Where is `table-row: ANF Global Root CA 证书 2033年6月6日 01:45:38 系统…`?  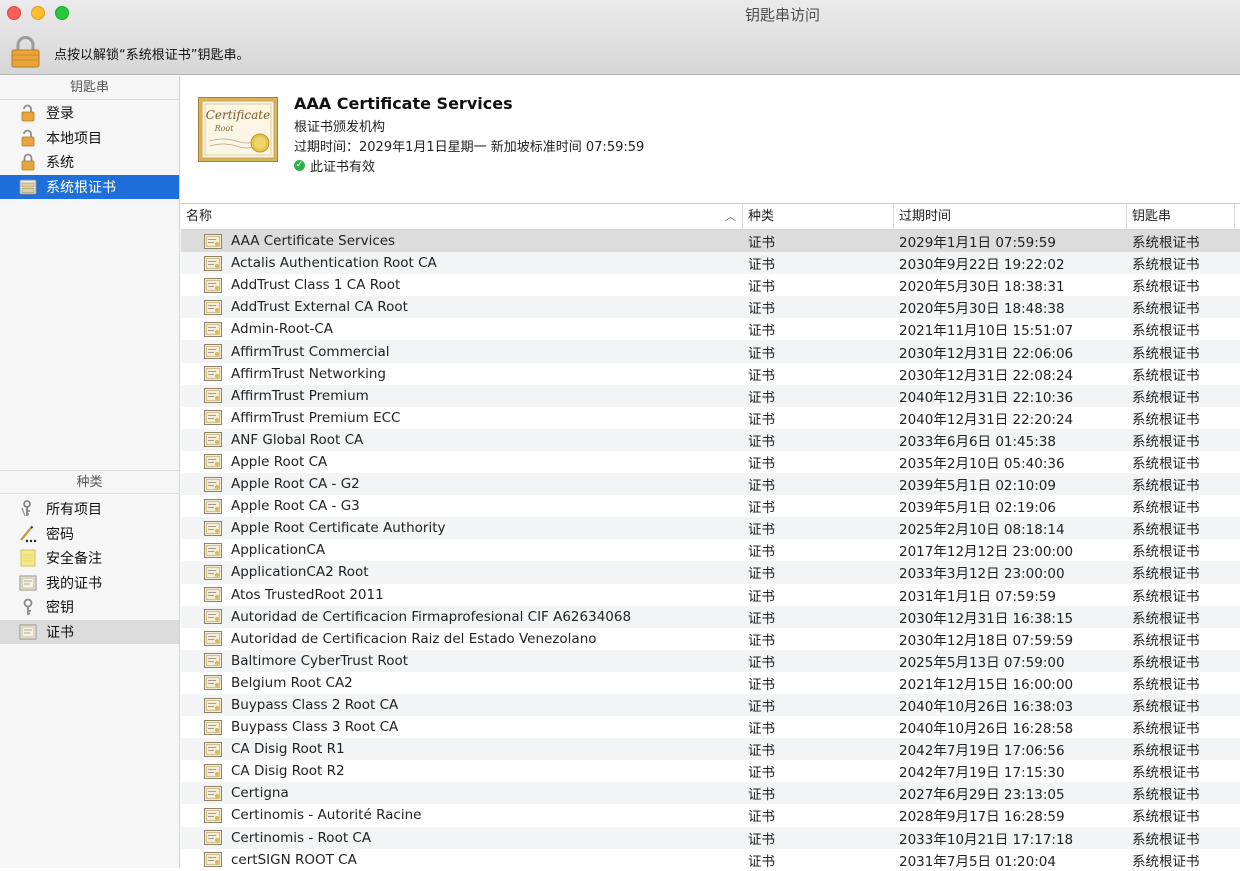
table-row: ANF Global Root CA 证书 2033年6月6日 01:45:38 系统… is located at coordinates (710, 439).